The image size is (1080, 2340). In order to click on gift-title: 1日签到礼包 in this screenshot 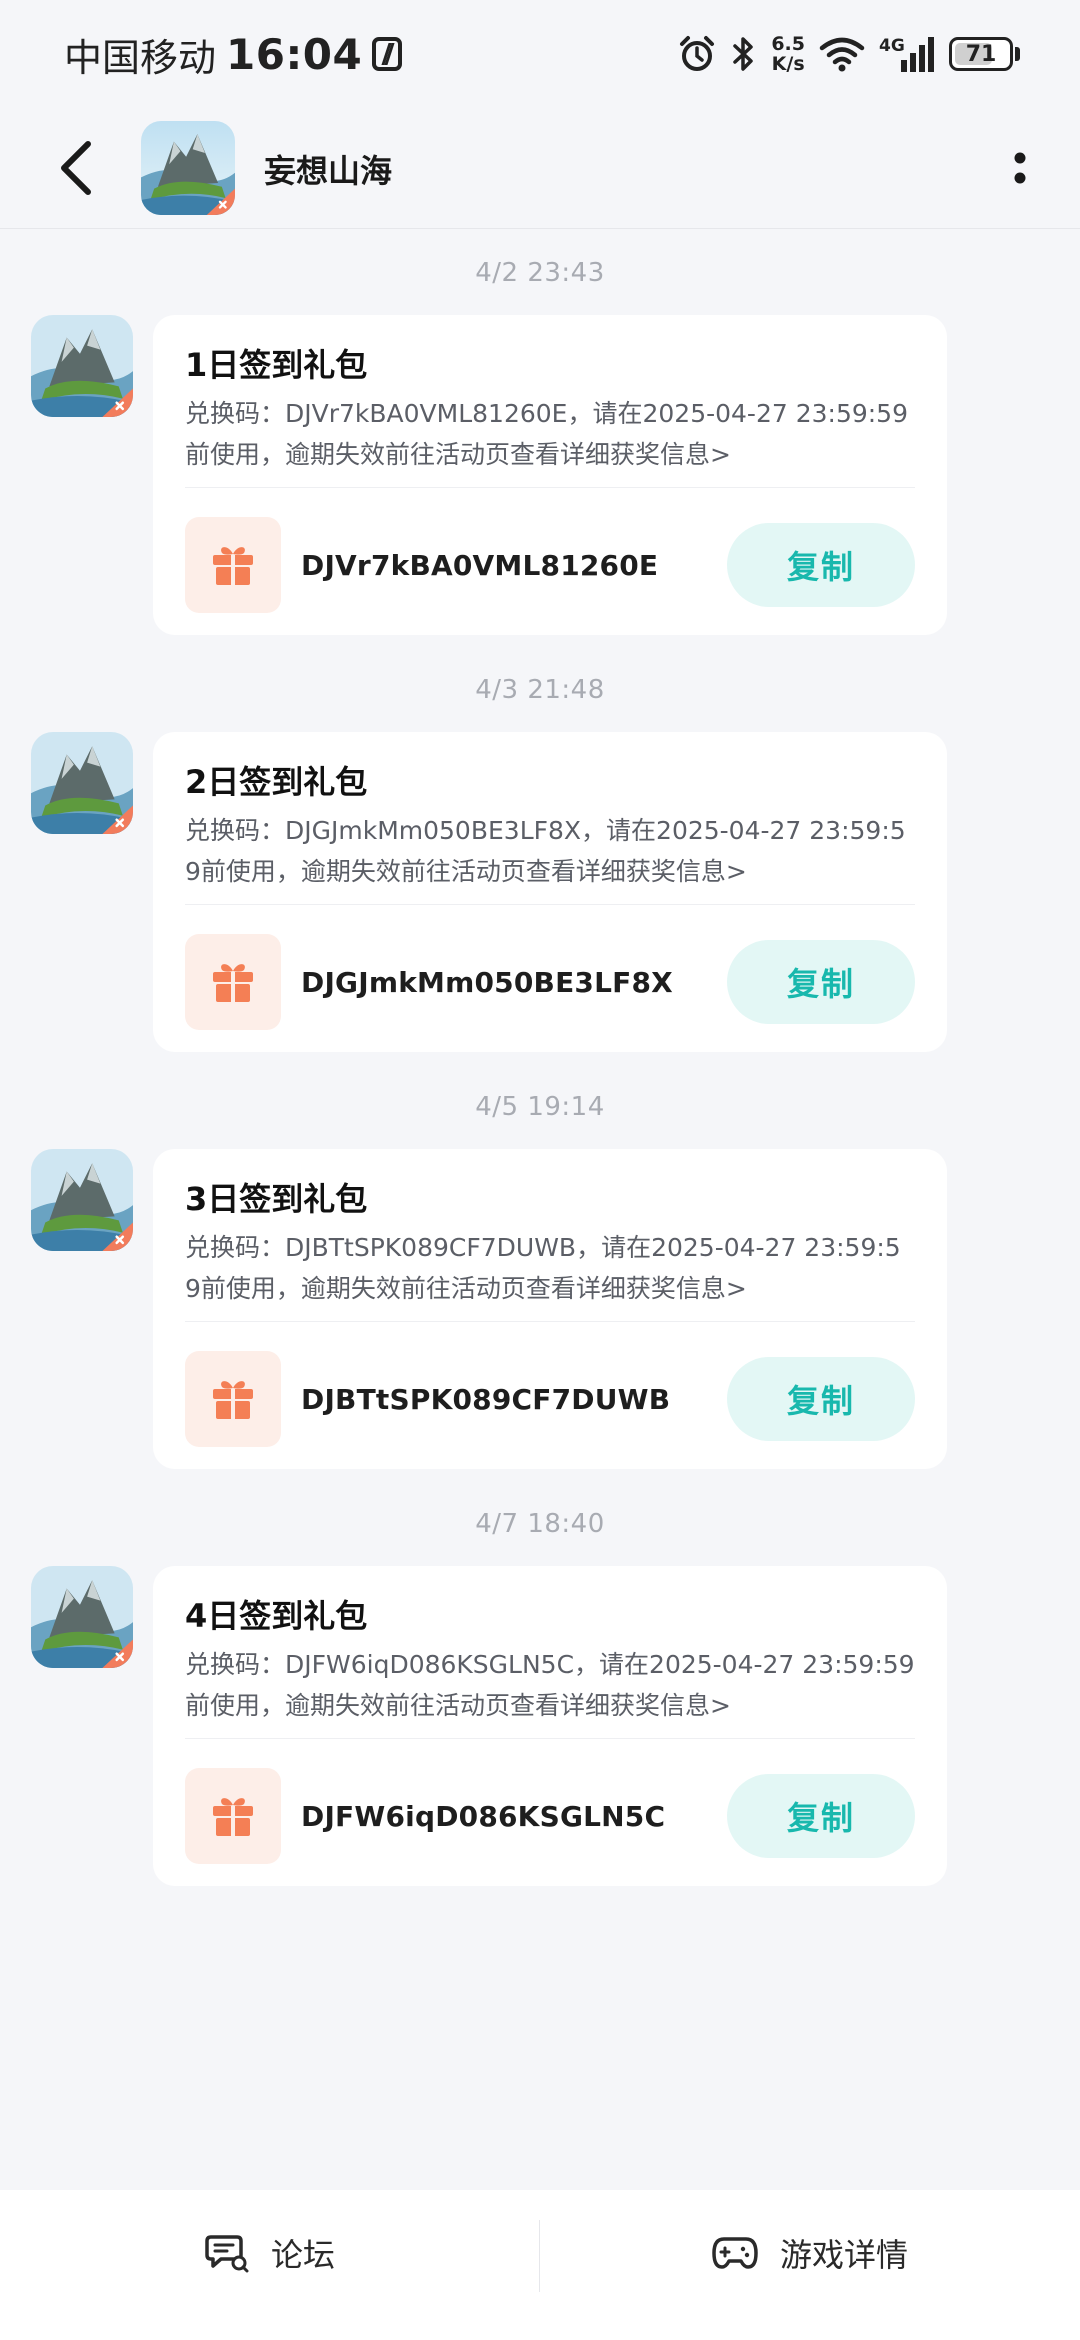, I will do `click(276, 365)`.